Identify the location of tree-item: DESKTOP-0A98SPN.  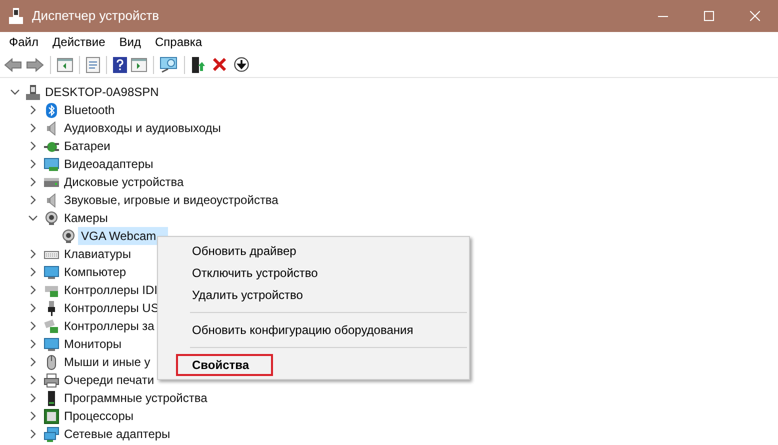
(102, 92).